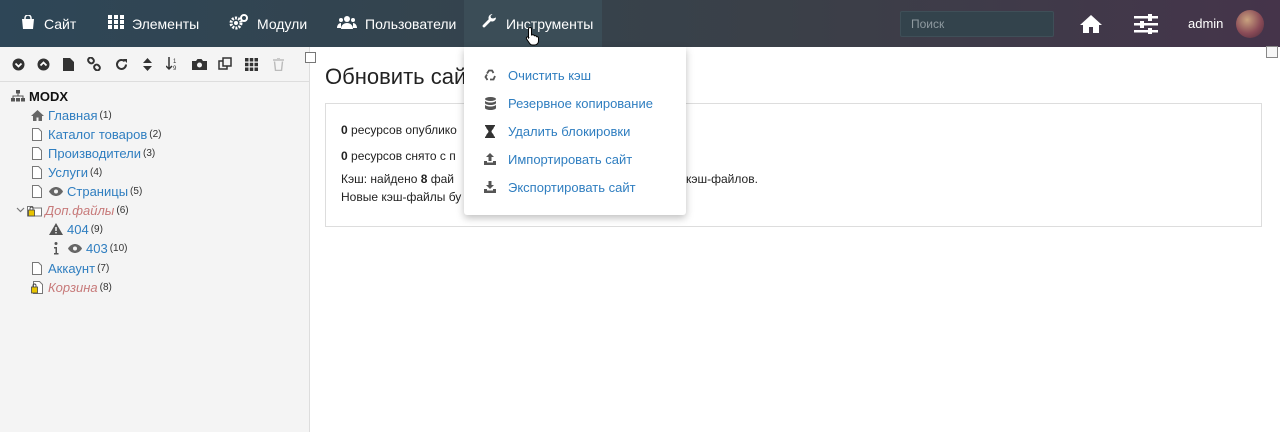 The height and width of the screenshot is (432, 1280). I want to click on nav-elements: Элементы, so click(153, 23).